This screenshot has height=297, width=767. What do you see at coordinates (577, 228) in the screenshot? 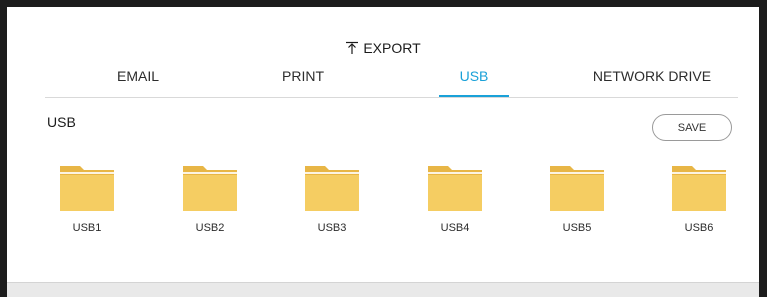
I see `folder-label: USB5` at bounding box center [577, 228].